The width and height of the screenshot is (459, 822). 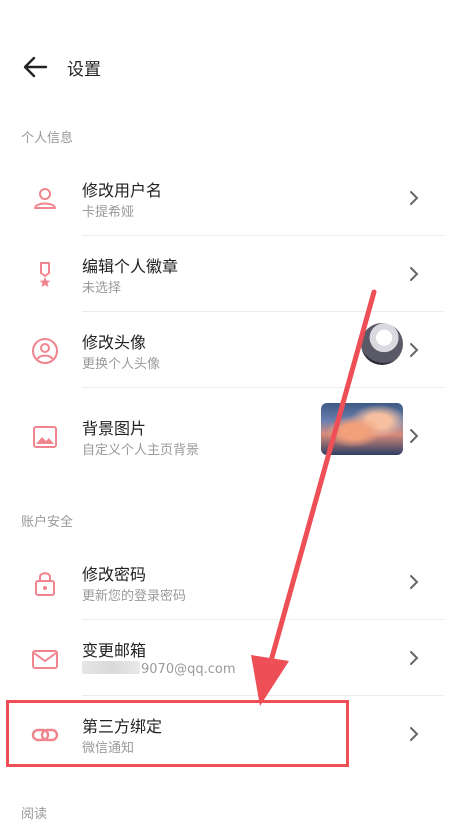 I want to click on row-label: 变更邮箱, so click(x=114, y=650).